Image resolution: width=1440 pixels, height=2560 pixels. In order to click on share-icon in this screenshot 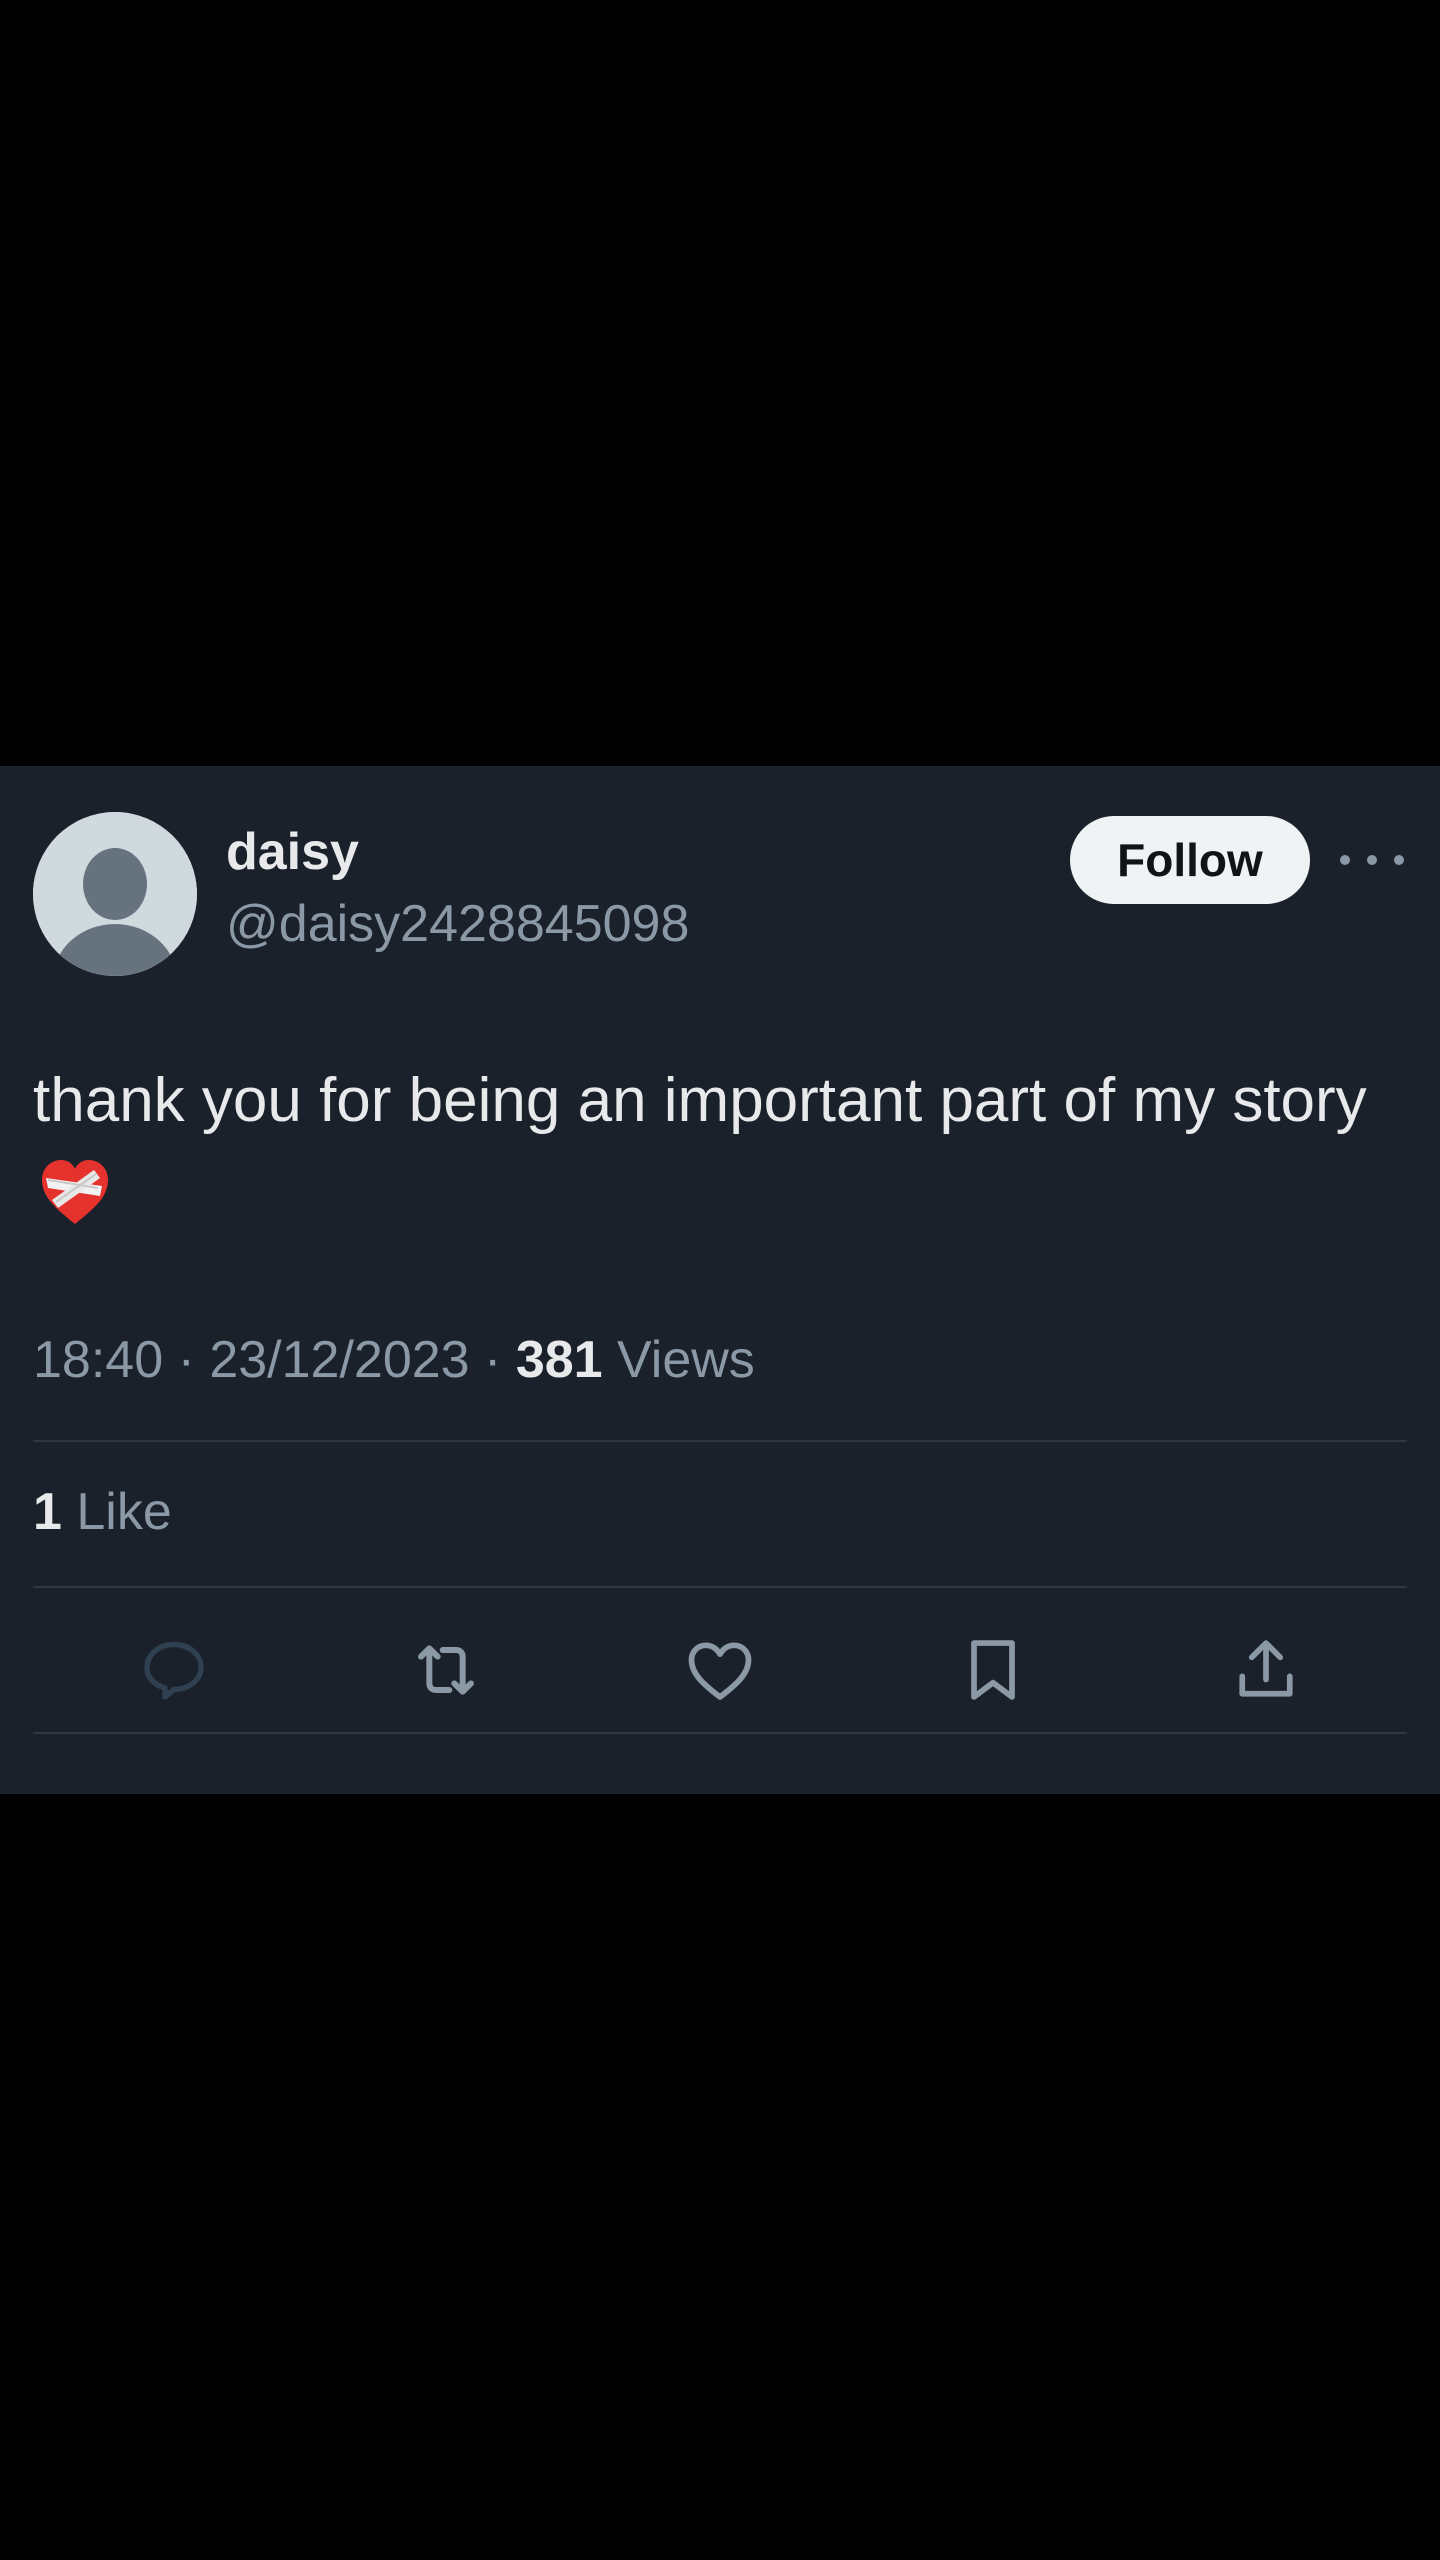, I will do `click(1266, 1668)`.